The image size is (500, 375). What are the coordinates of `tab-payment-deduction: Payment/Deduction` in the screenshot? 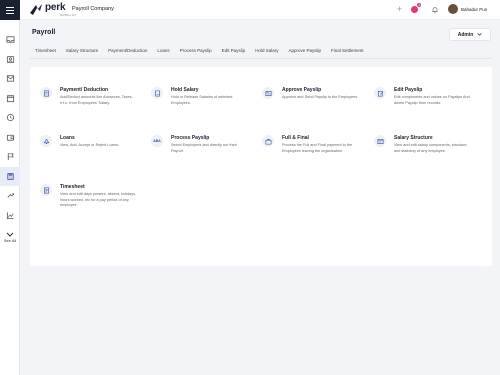 It's located at (127, 51).